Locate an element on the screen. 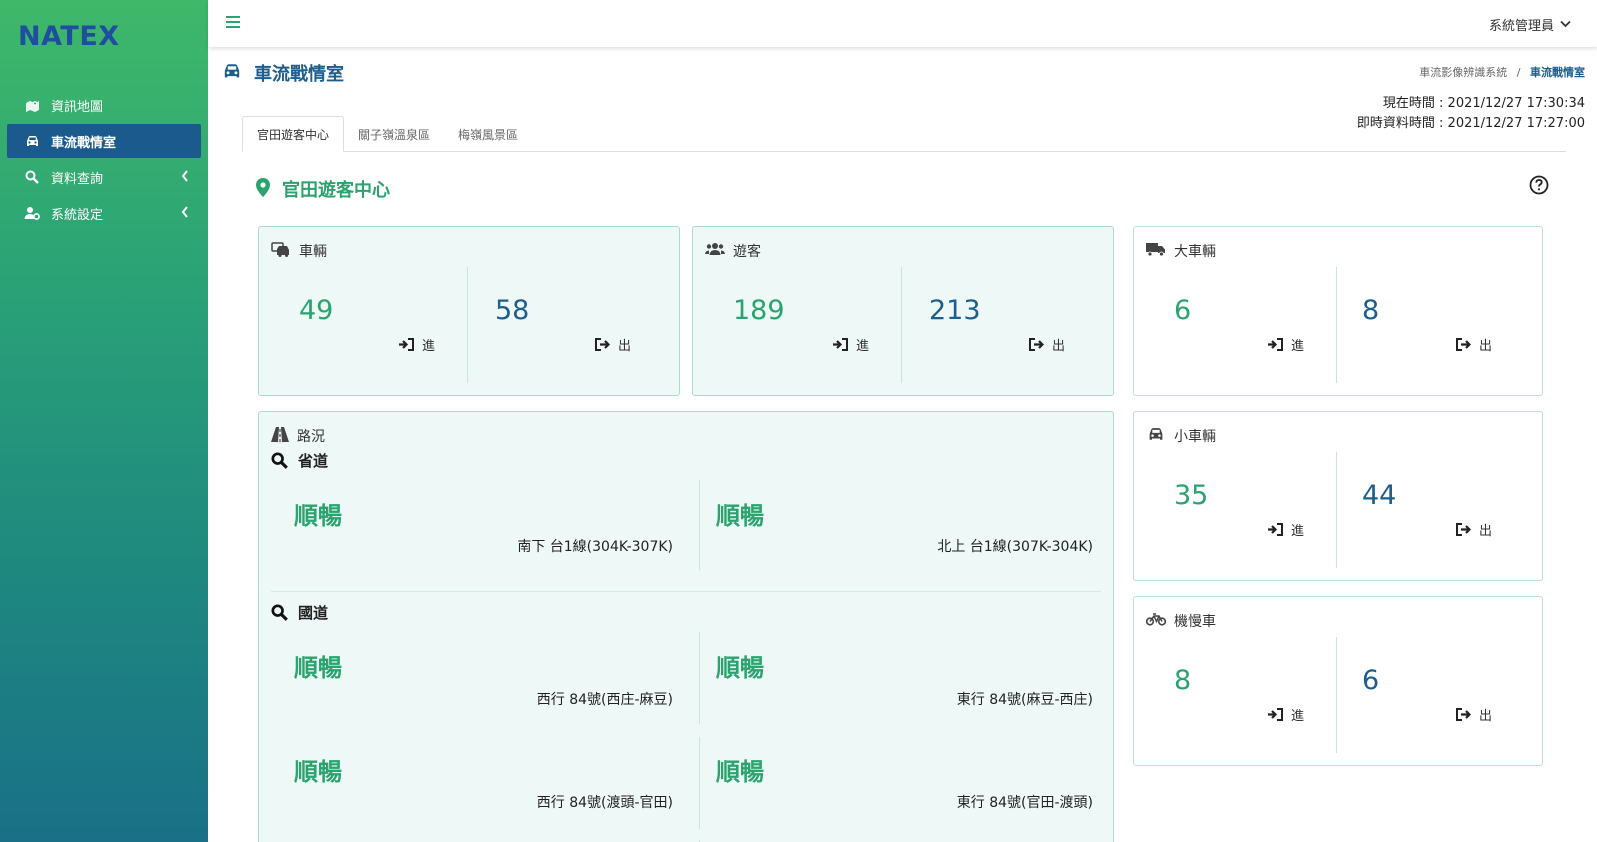  card-header: 小車輛 is located at coordinates (1181, 436).